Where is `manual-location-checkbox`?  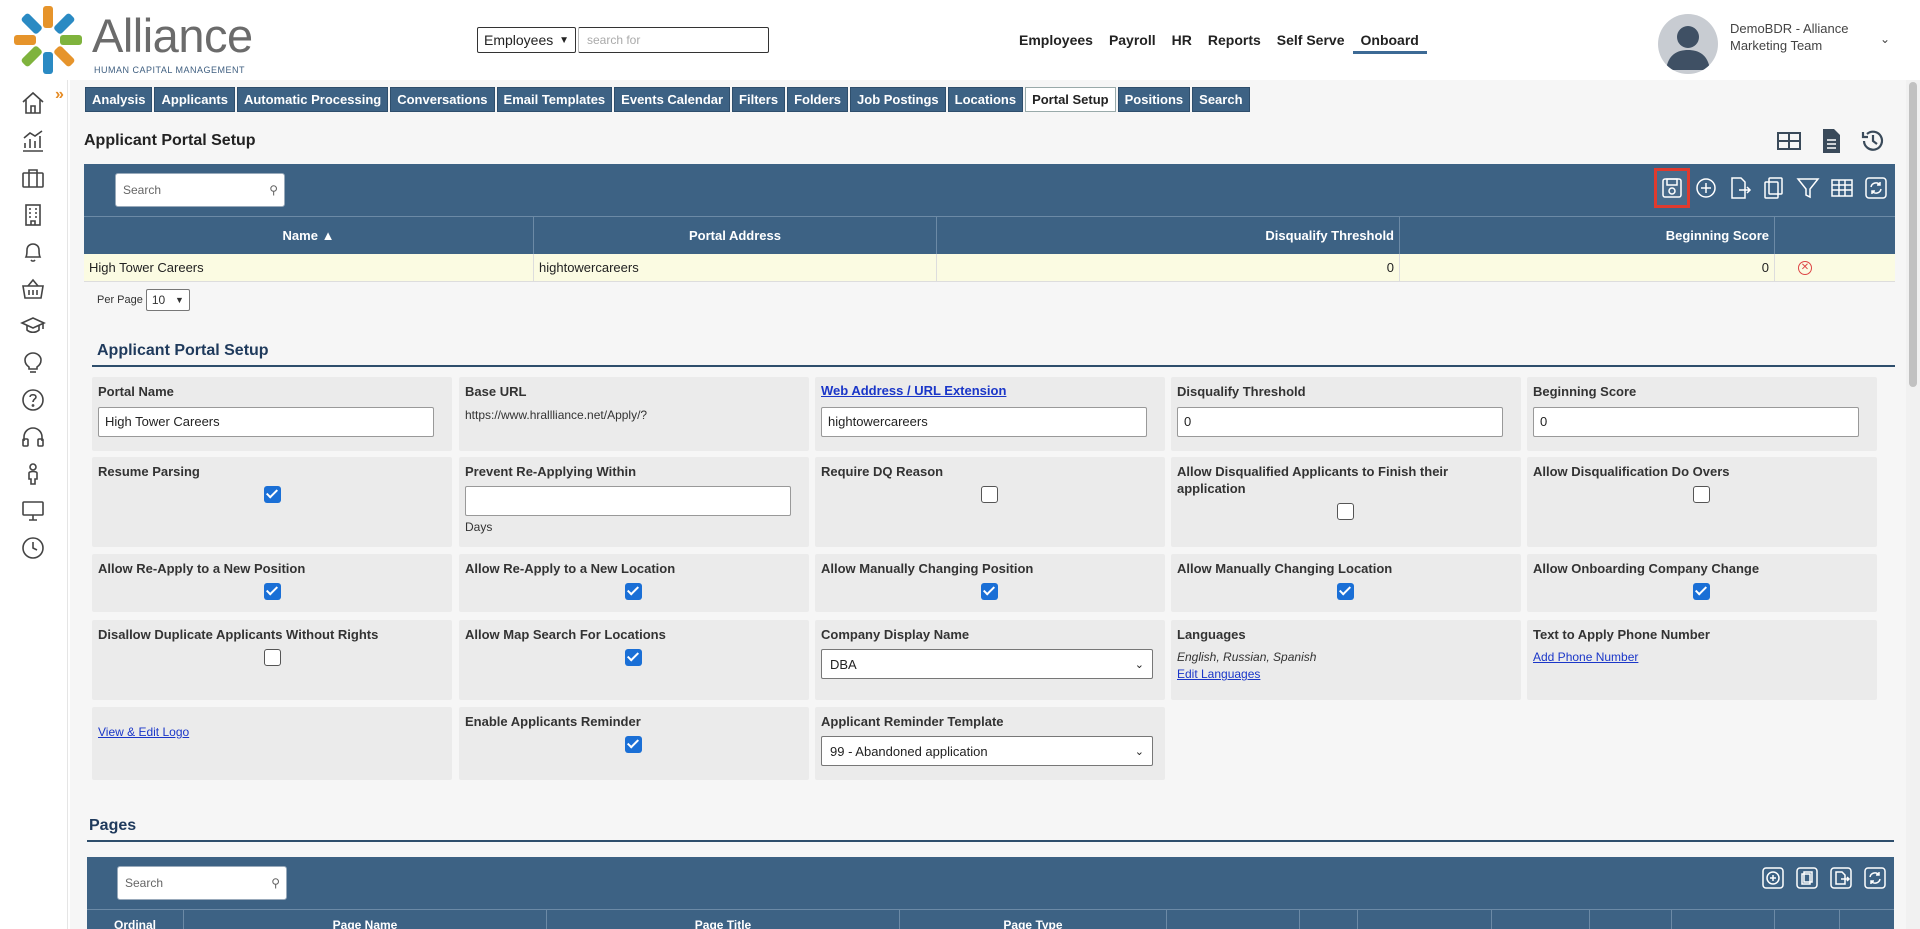 manual-location-checkbox is located at coordinates (1345, 591).